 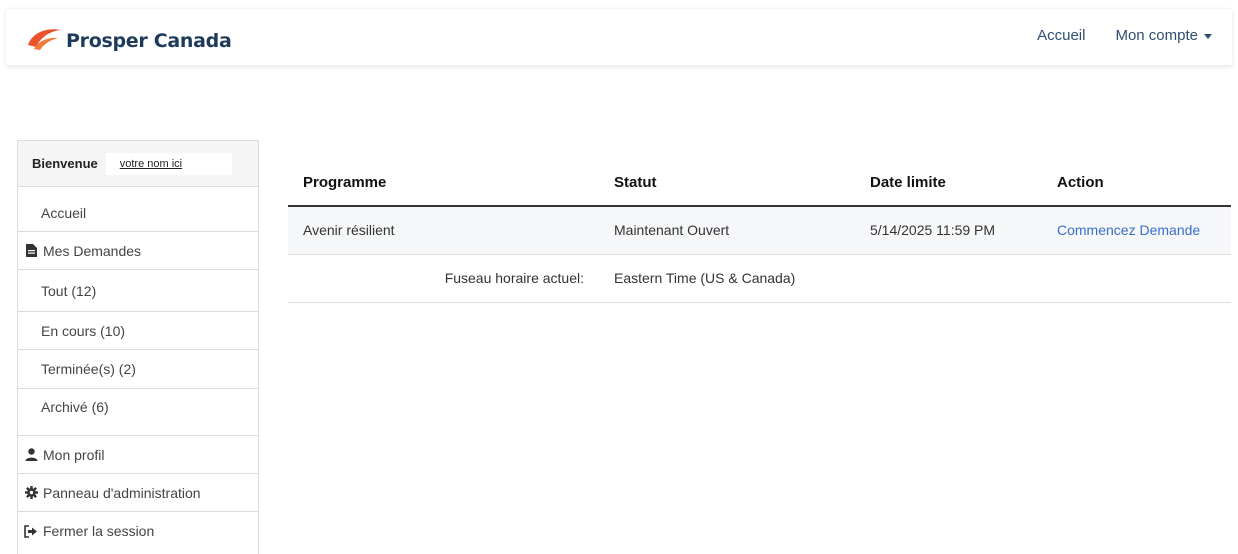 I want to click on sidebar-item-label: En cours (10), so click(x=83, y=330).